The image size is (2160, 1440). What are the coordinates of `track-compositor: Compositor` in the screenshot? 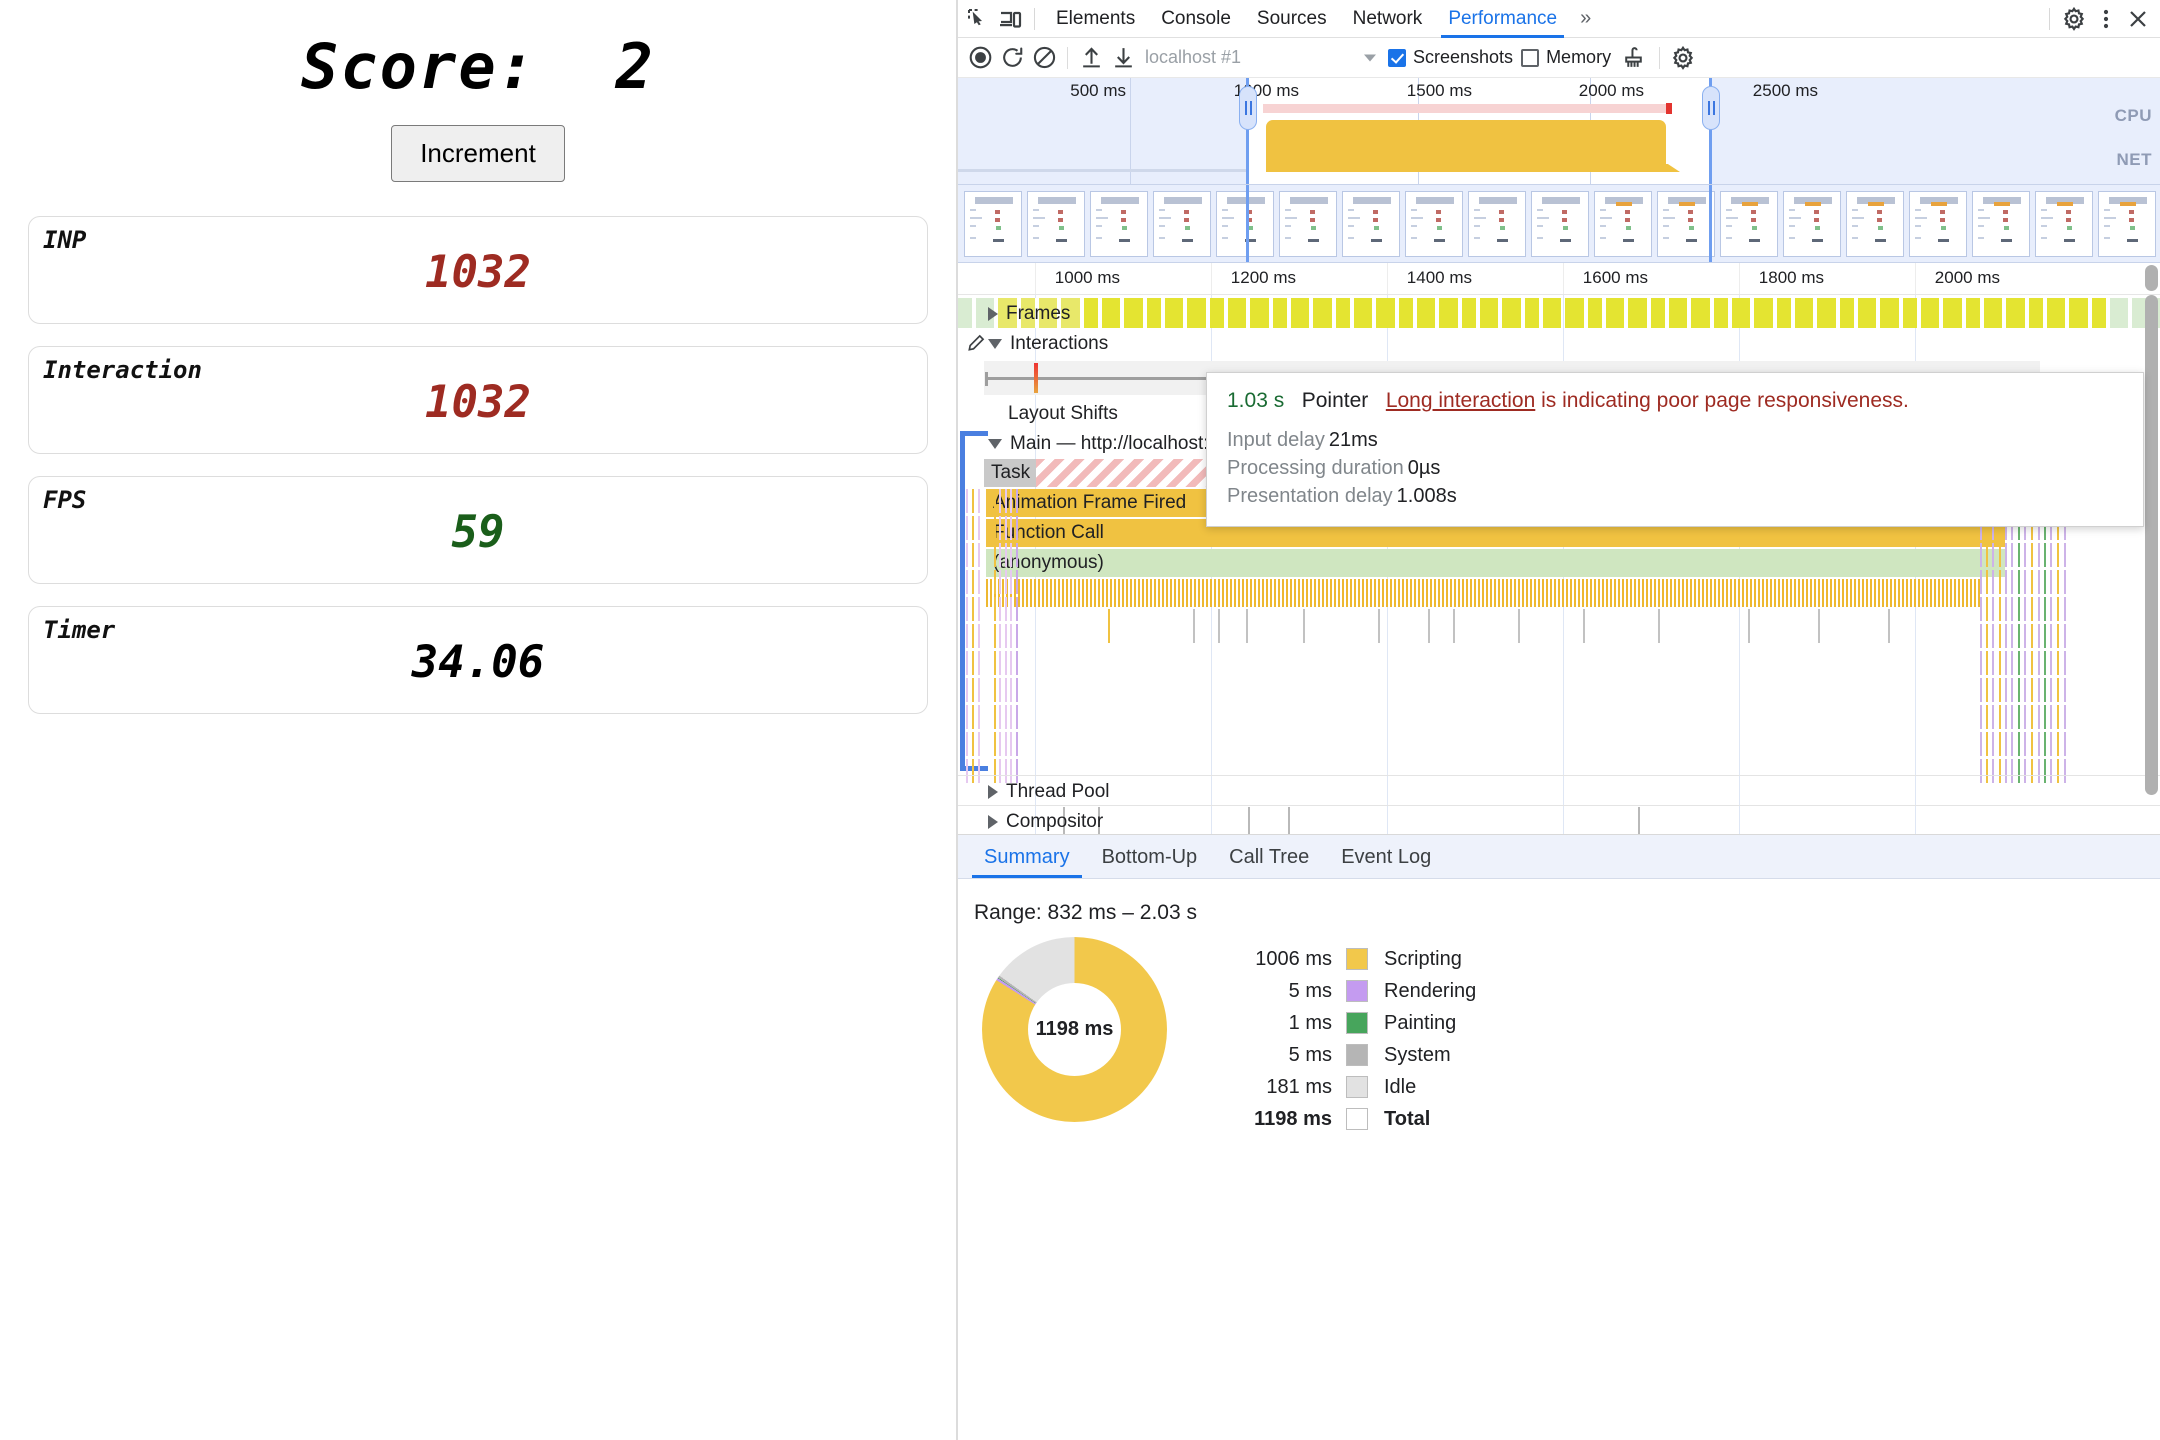 It's located at (1045, 821).